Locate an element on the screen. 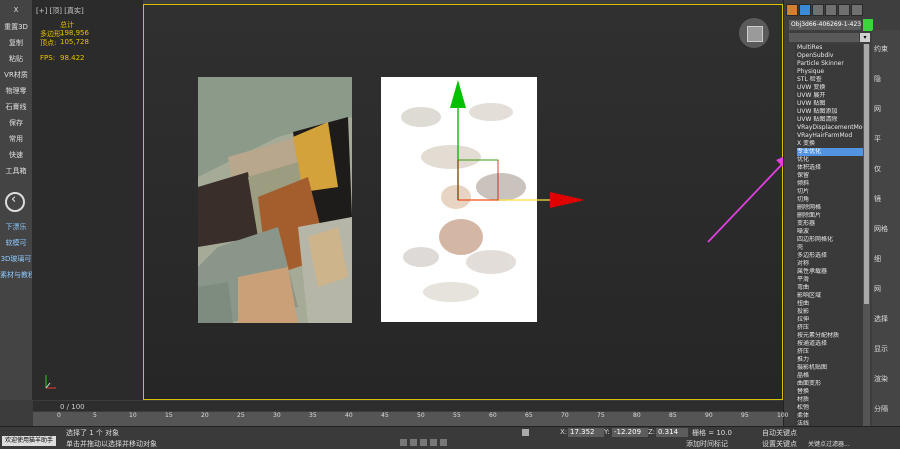 The image size is (900, 449). utilities-tab-icon is located at coordinates (857, 10).